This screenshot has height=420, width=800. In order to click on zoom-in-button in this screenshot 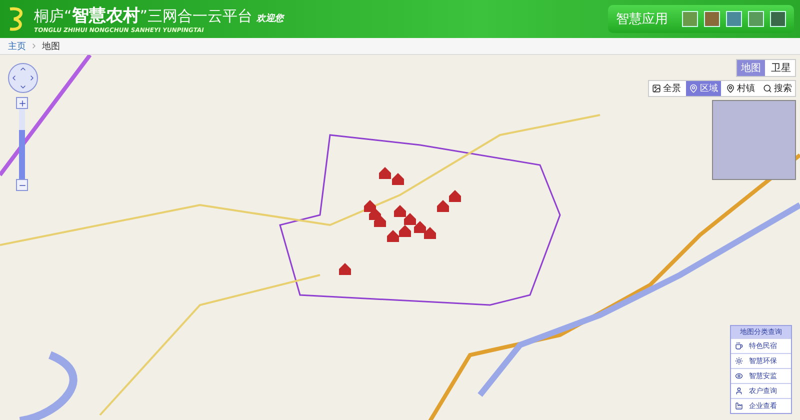, I will do `click(22, 103)`.